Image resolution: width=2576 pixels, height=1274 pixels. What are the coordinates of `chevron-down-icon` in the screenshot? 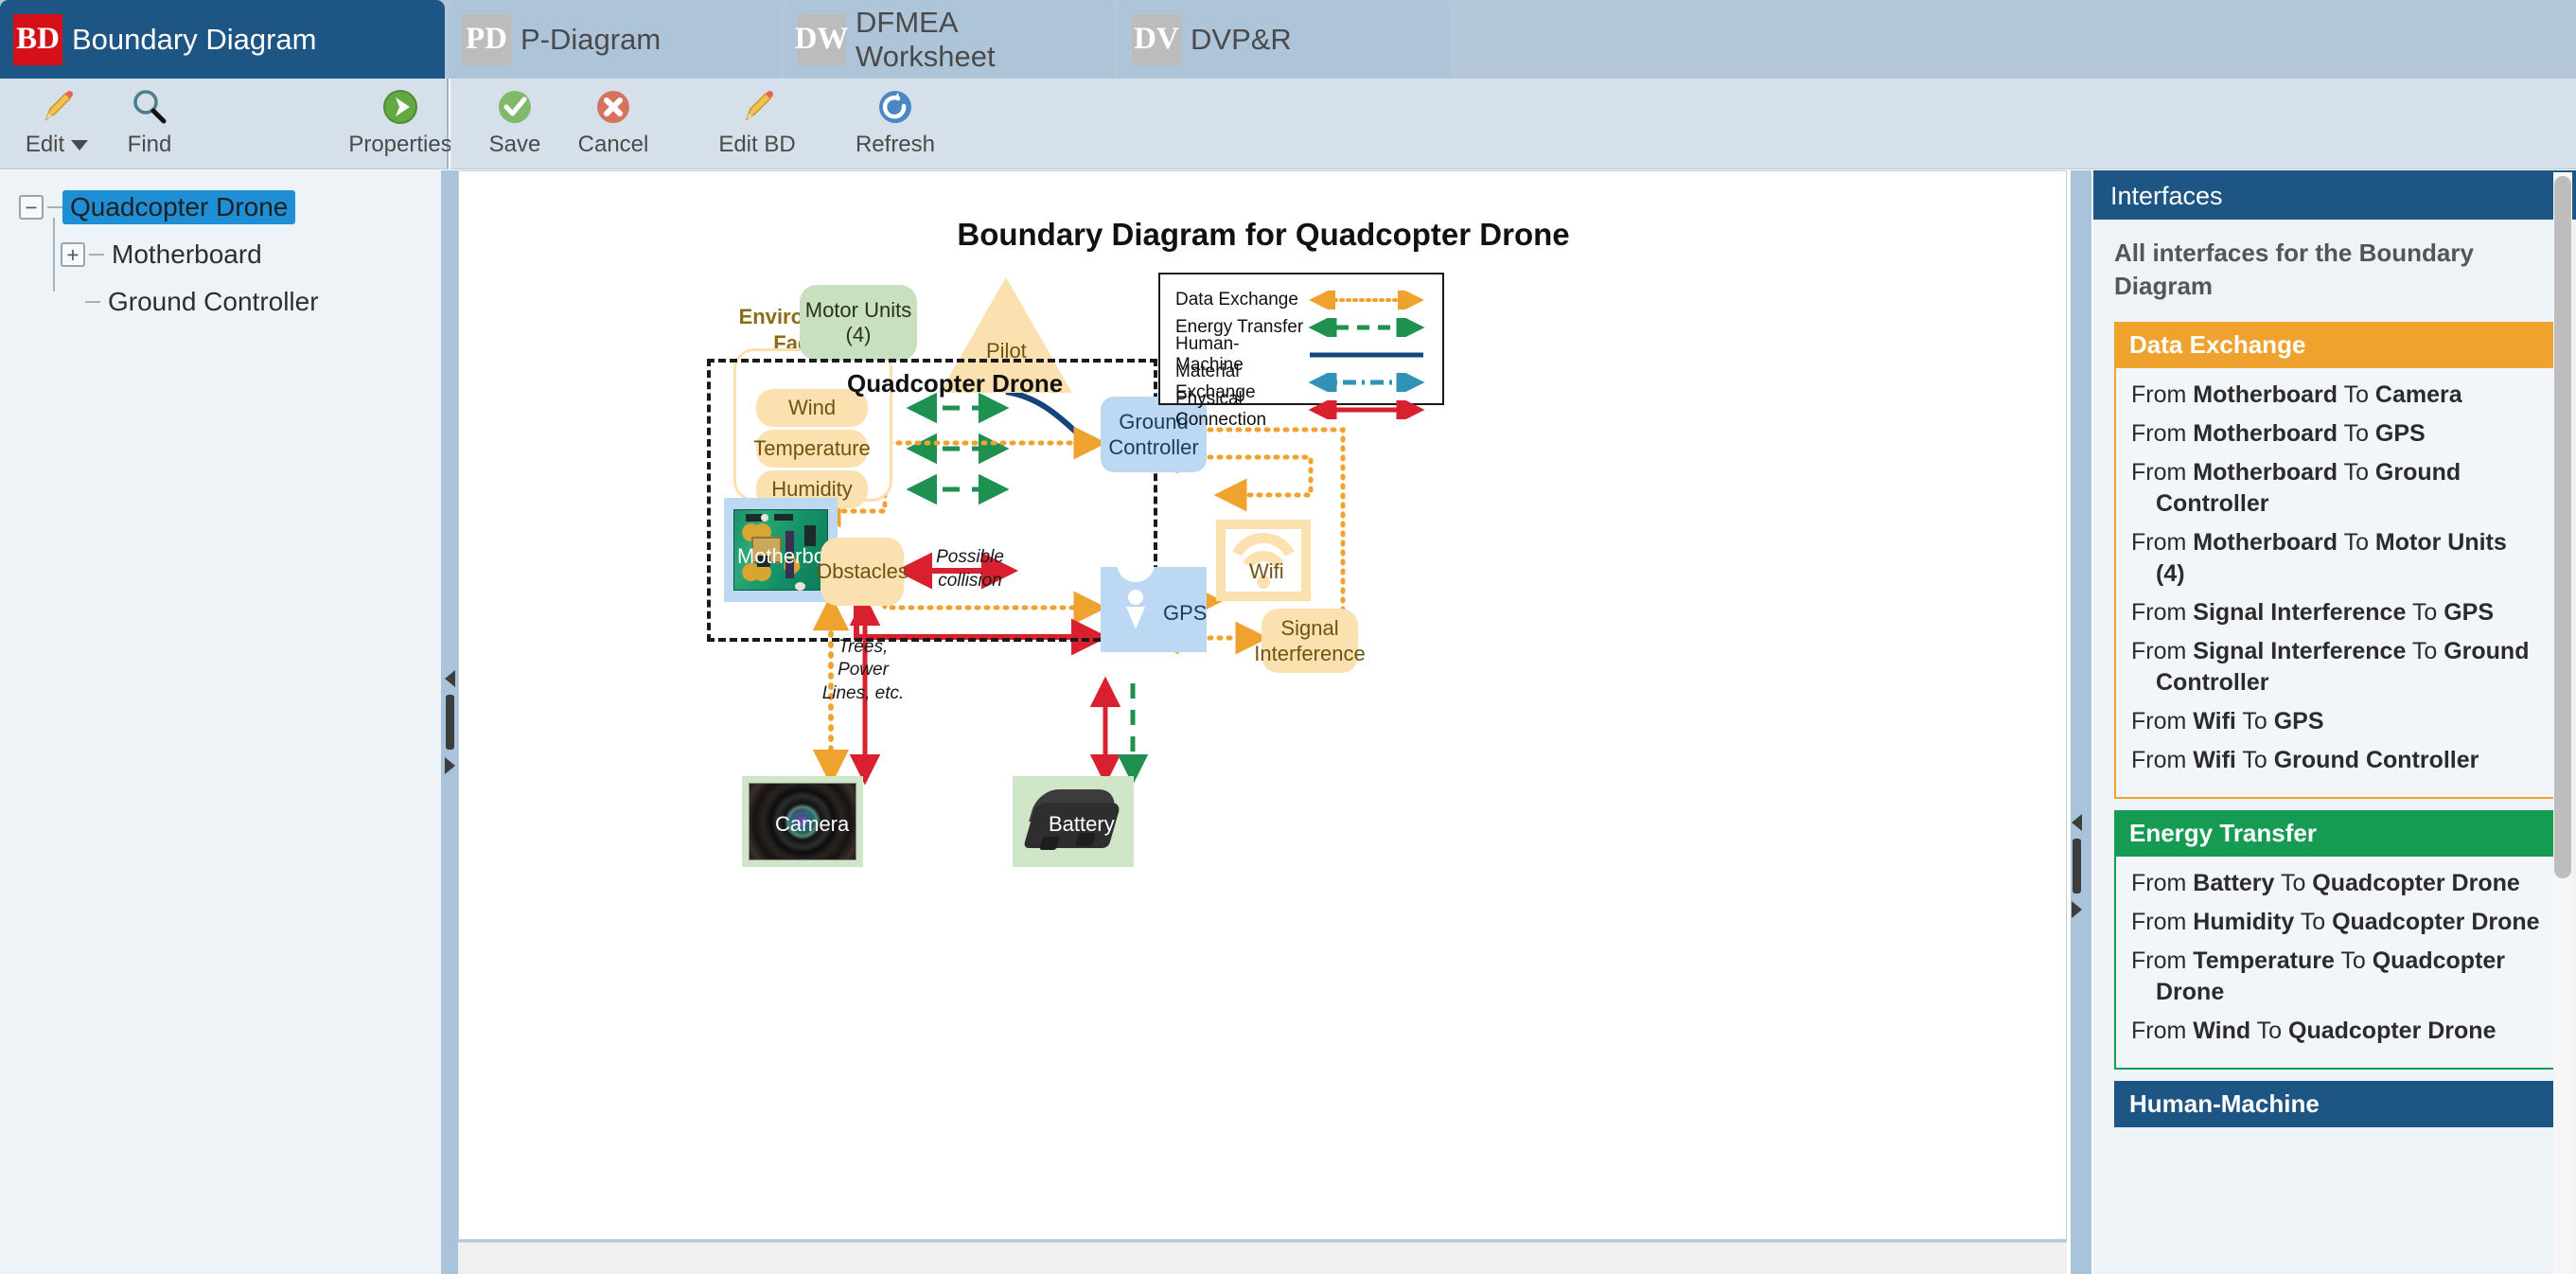 It's located at (80, 144).